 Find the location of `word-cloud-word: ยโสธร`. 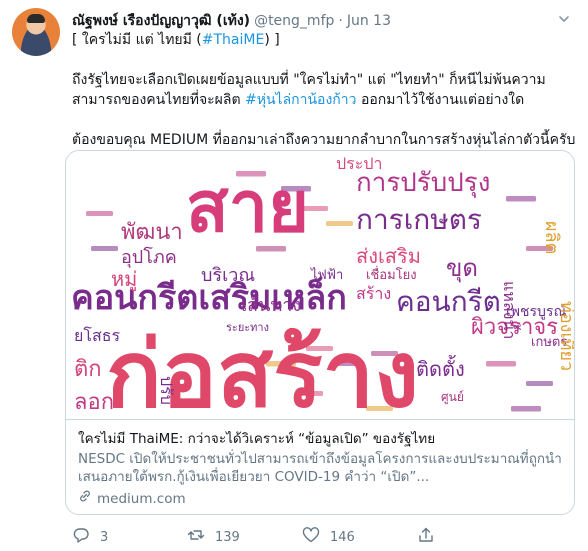

word-cloud-word: ยโสธร is located at coordinates (97, 335).